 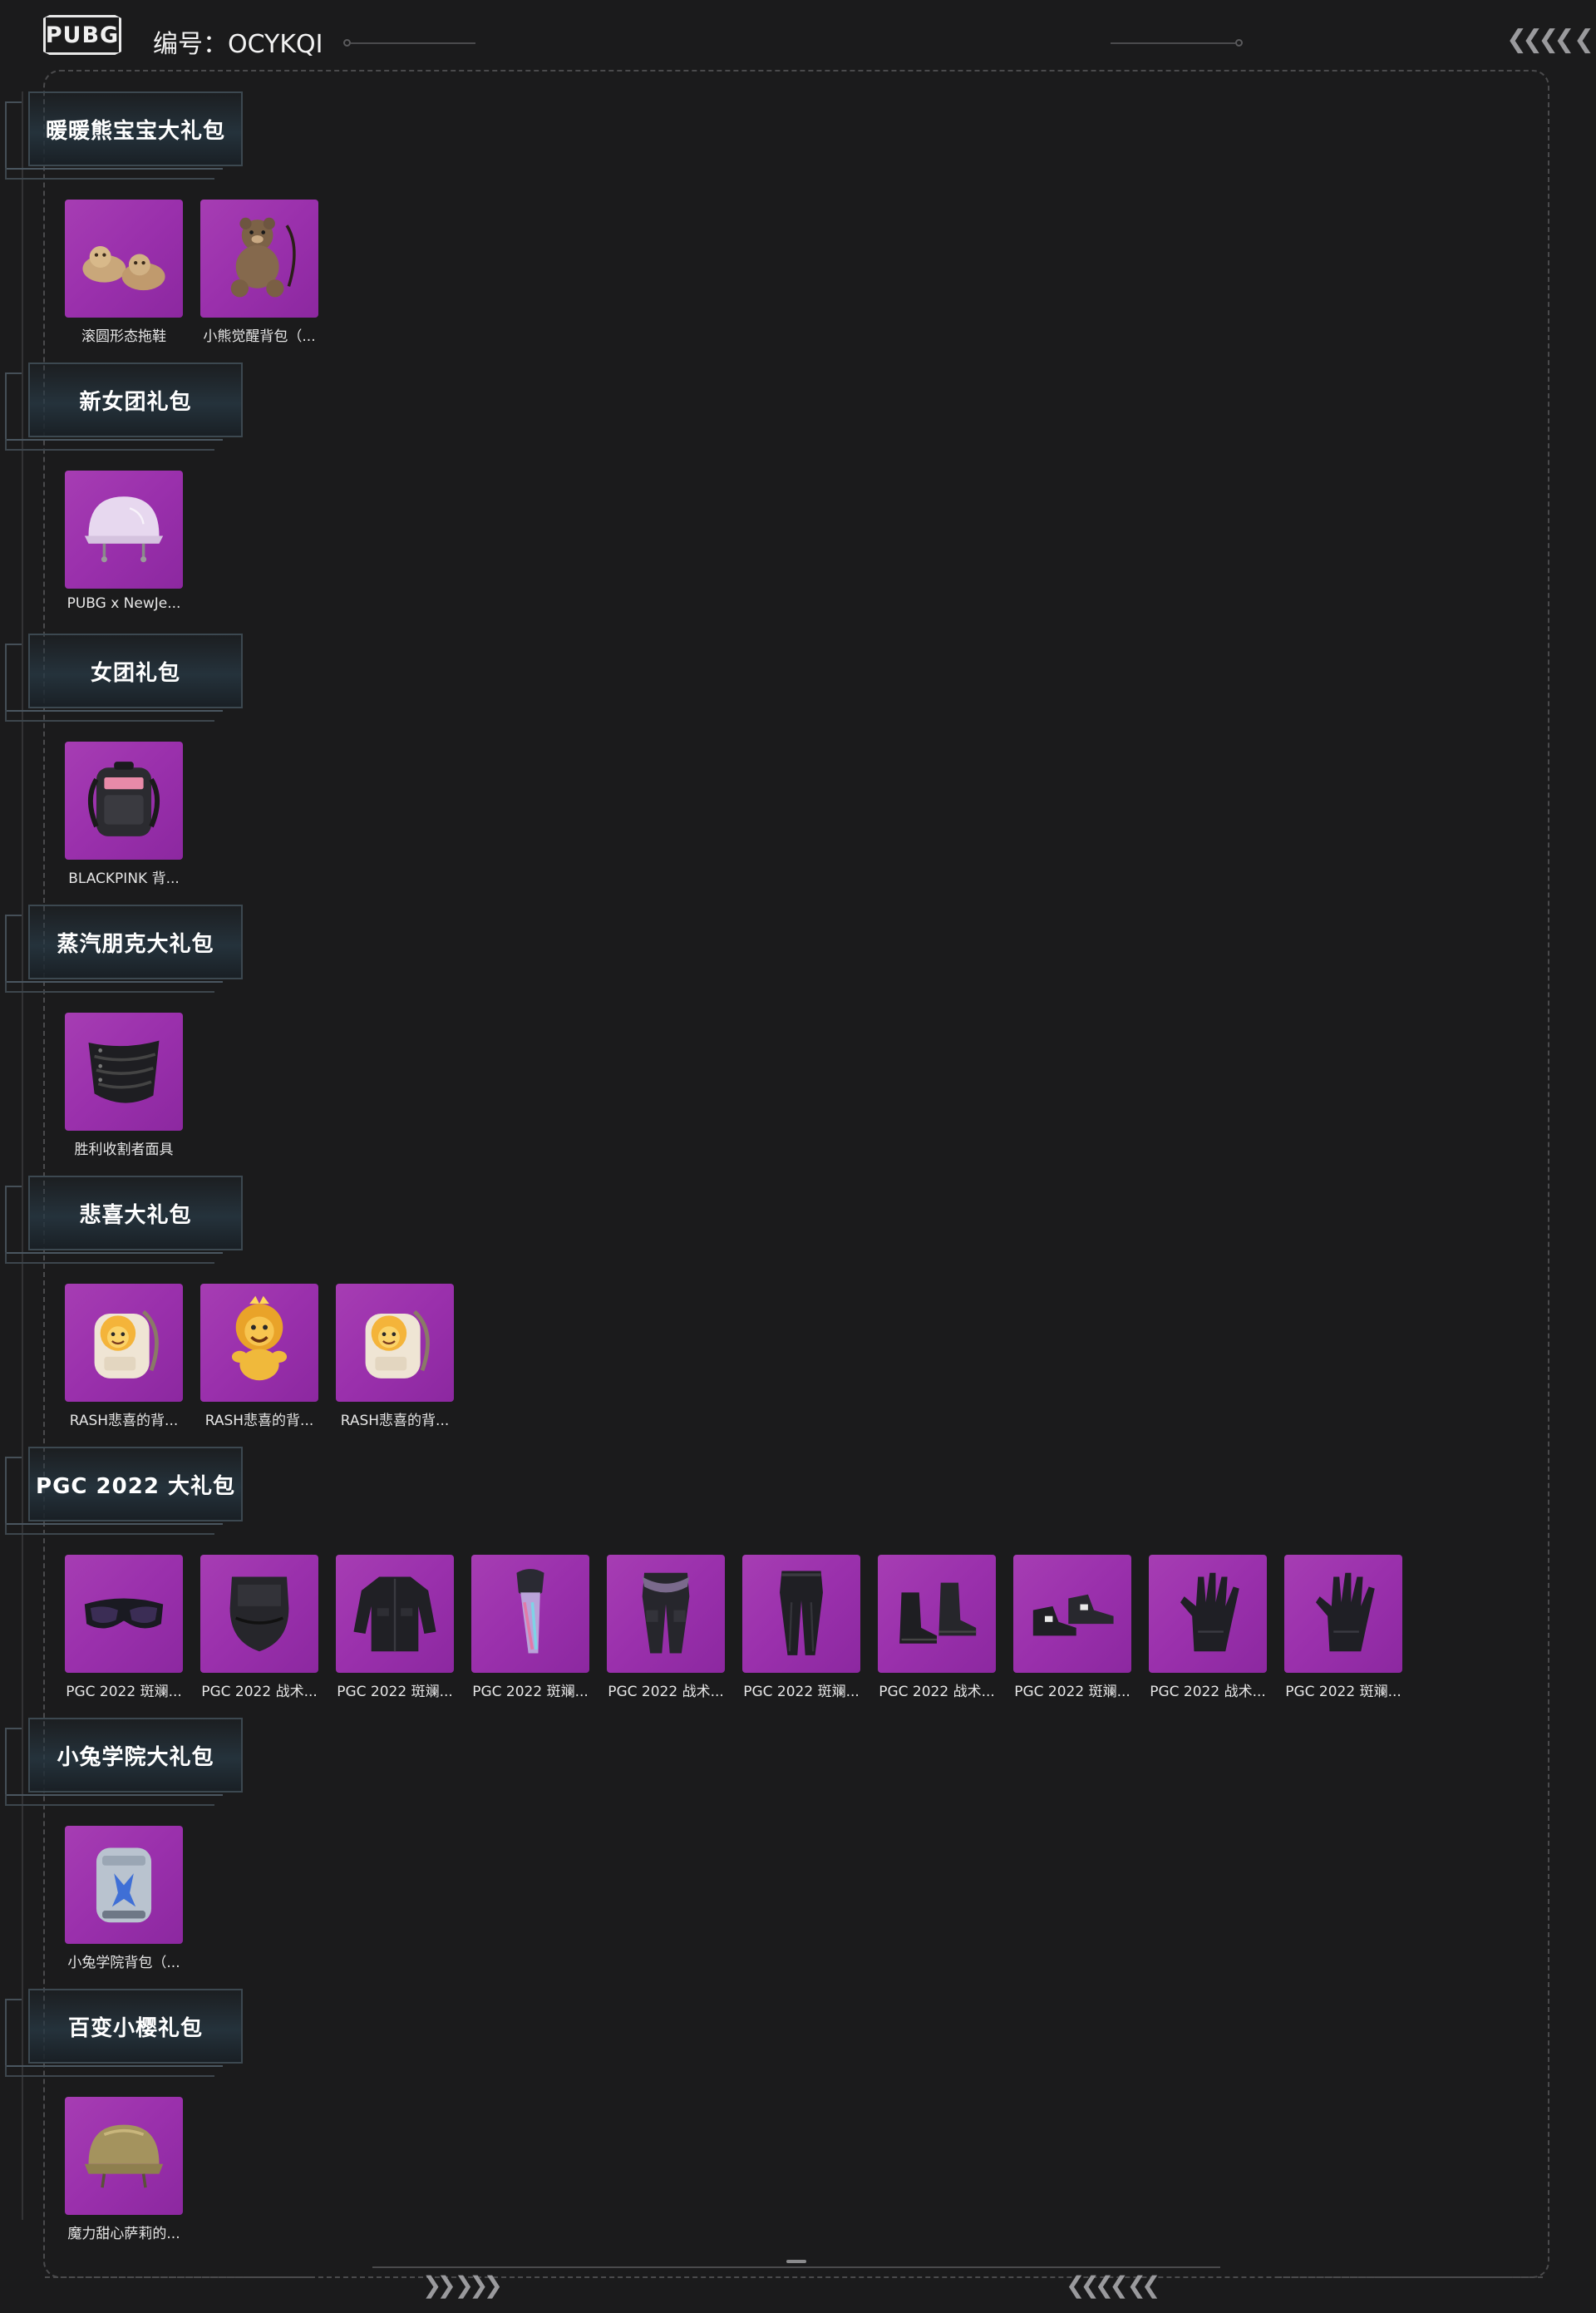 I want to click on shoes-icon, so click(x=1072, y=1614).